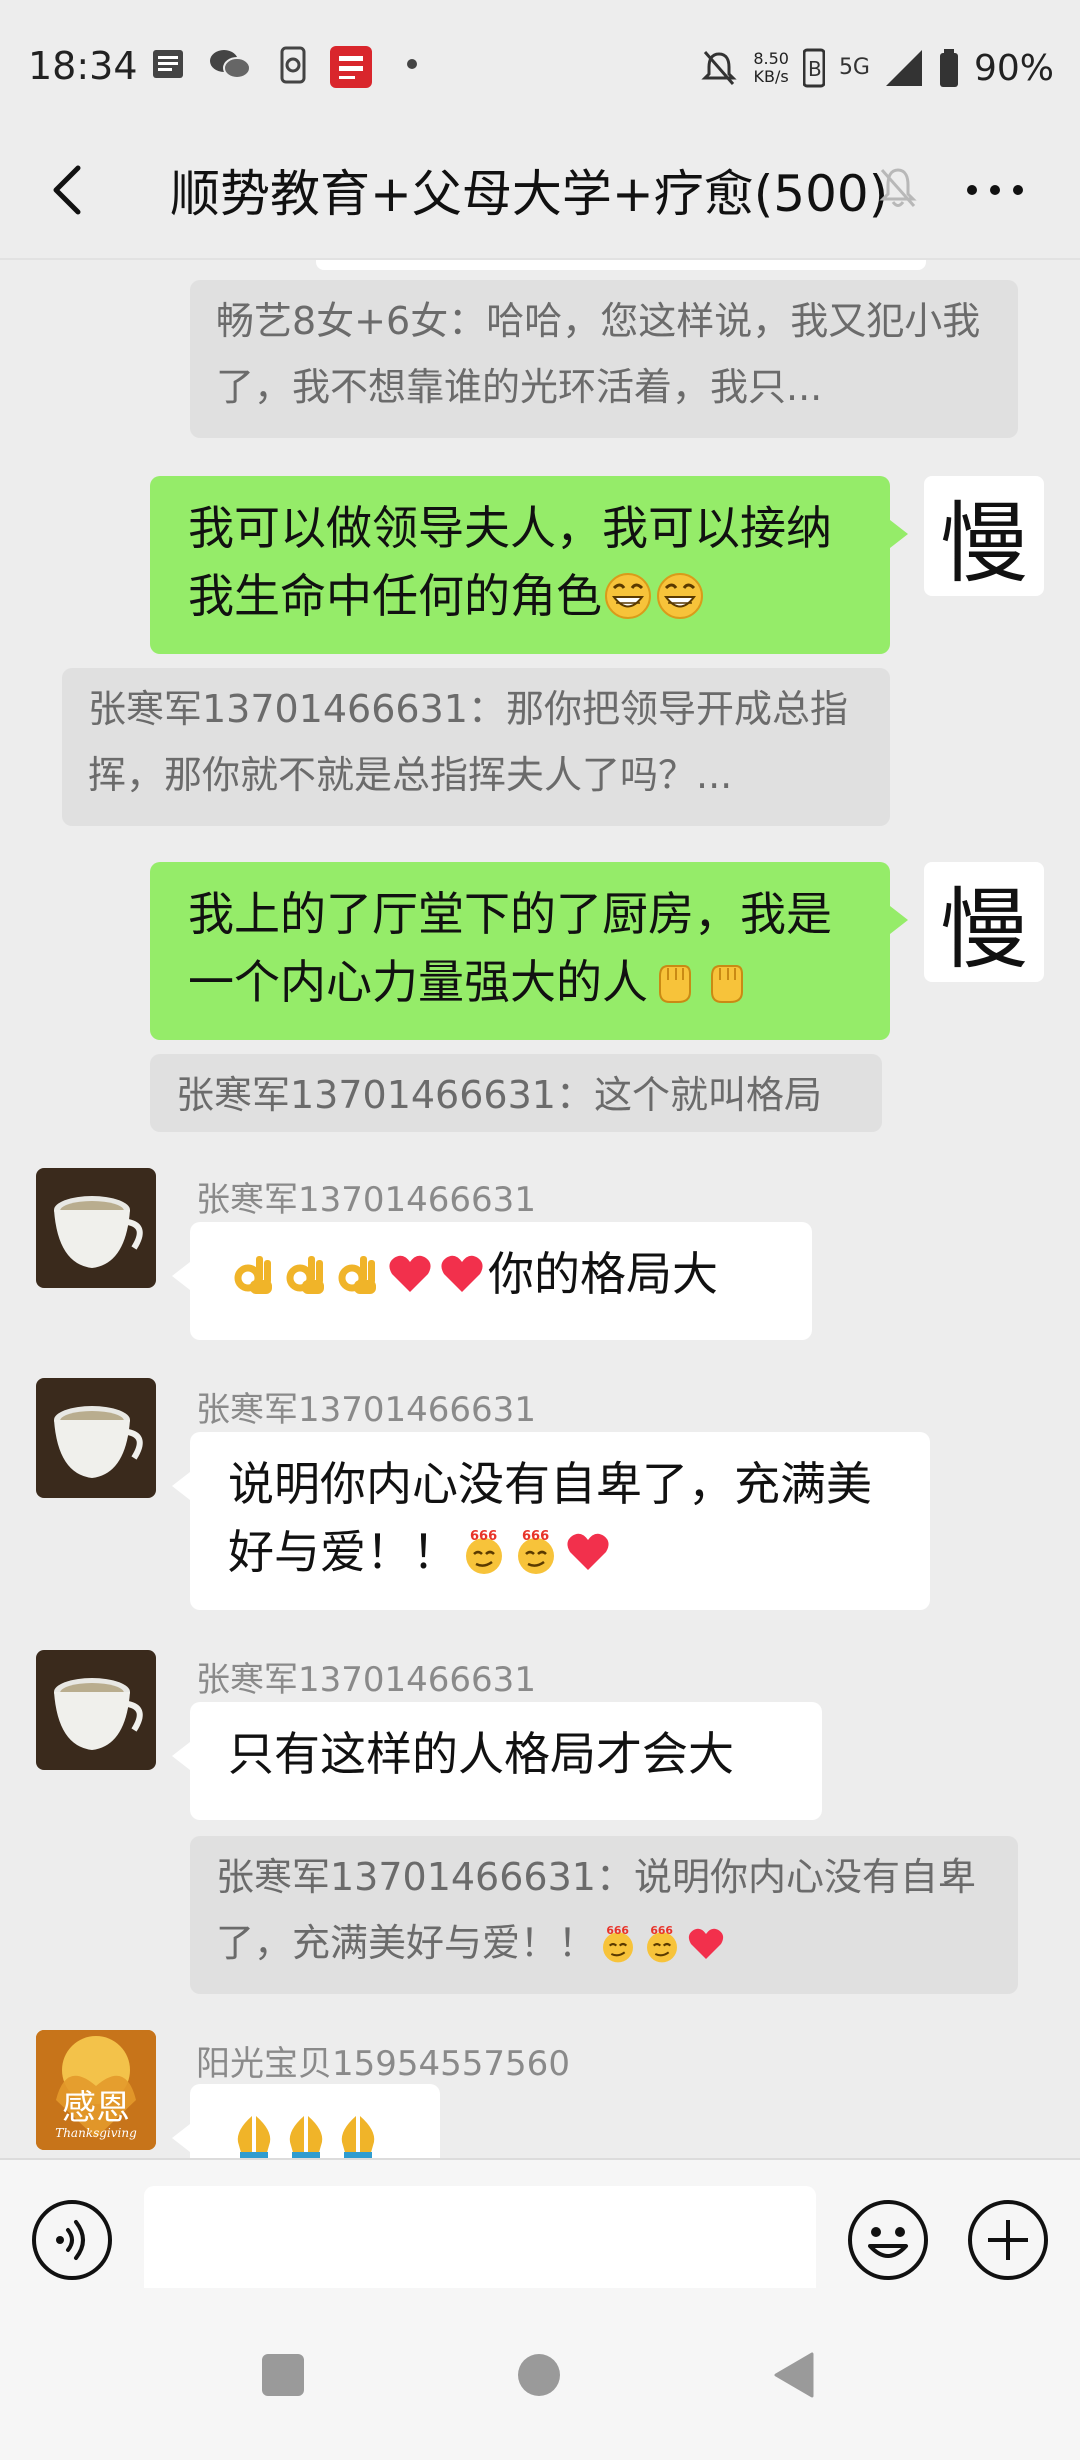 The image size is (1080, 2460). What do you see at coordinates (70, 190) in the screenshot?
I see `back-arrow-icon` at bounding box center [70, 190].